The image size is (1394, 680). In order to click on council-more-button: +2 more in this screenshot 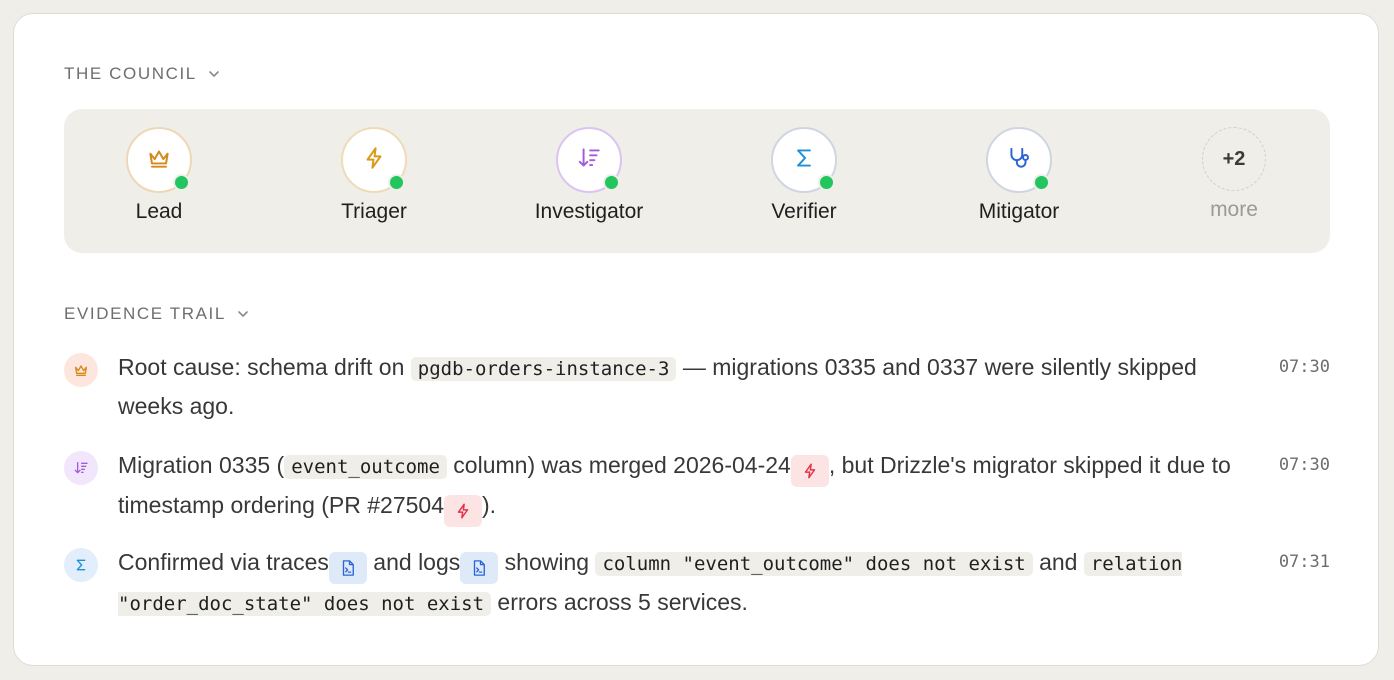, I will do `click(1234, 174)`.